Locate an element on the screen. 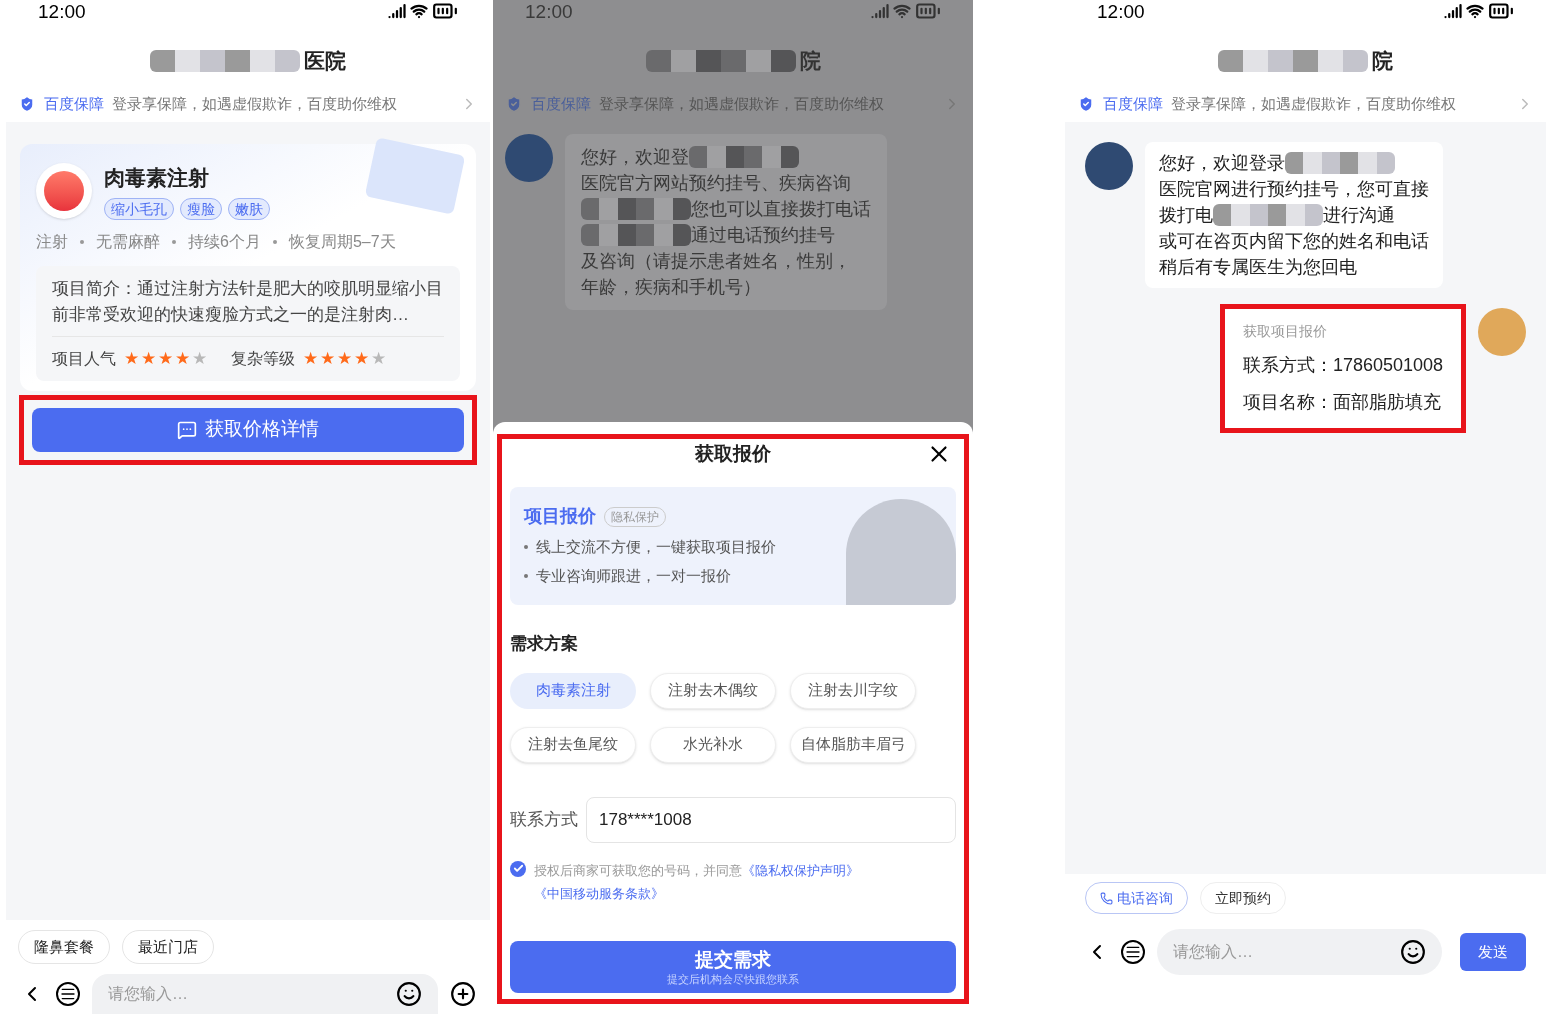 This screenshot has width=1546, height=1016. message-text: 您好，欢迎登录 is located at coordinates (1222, 163).